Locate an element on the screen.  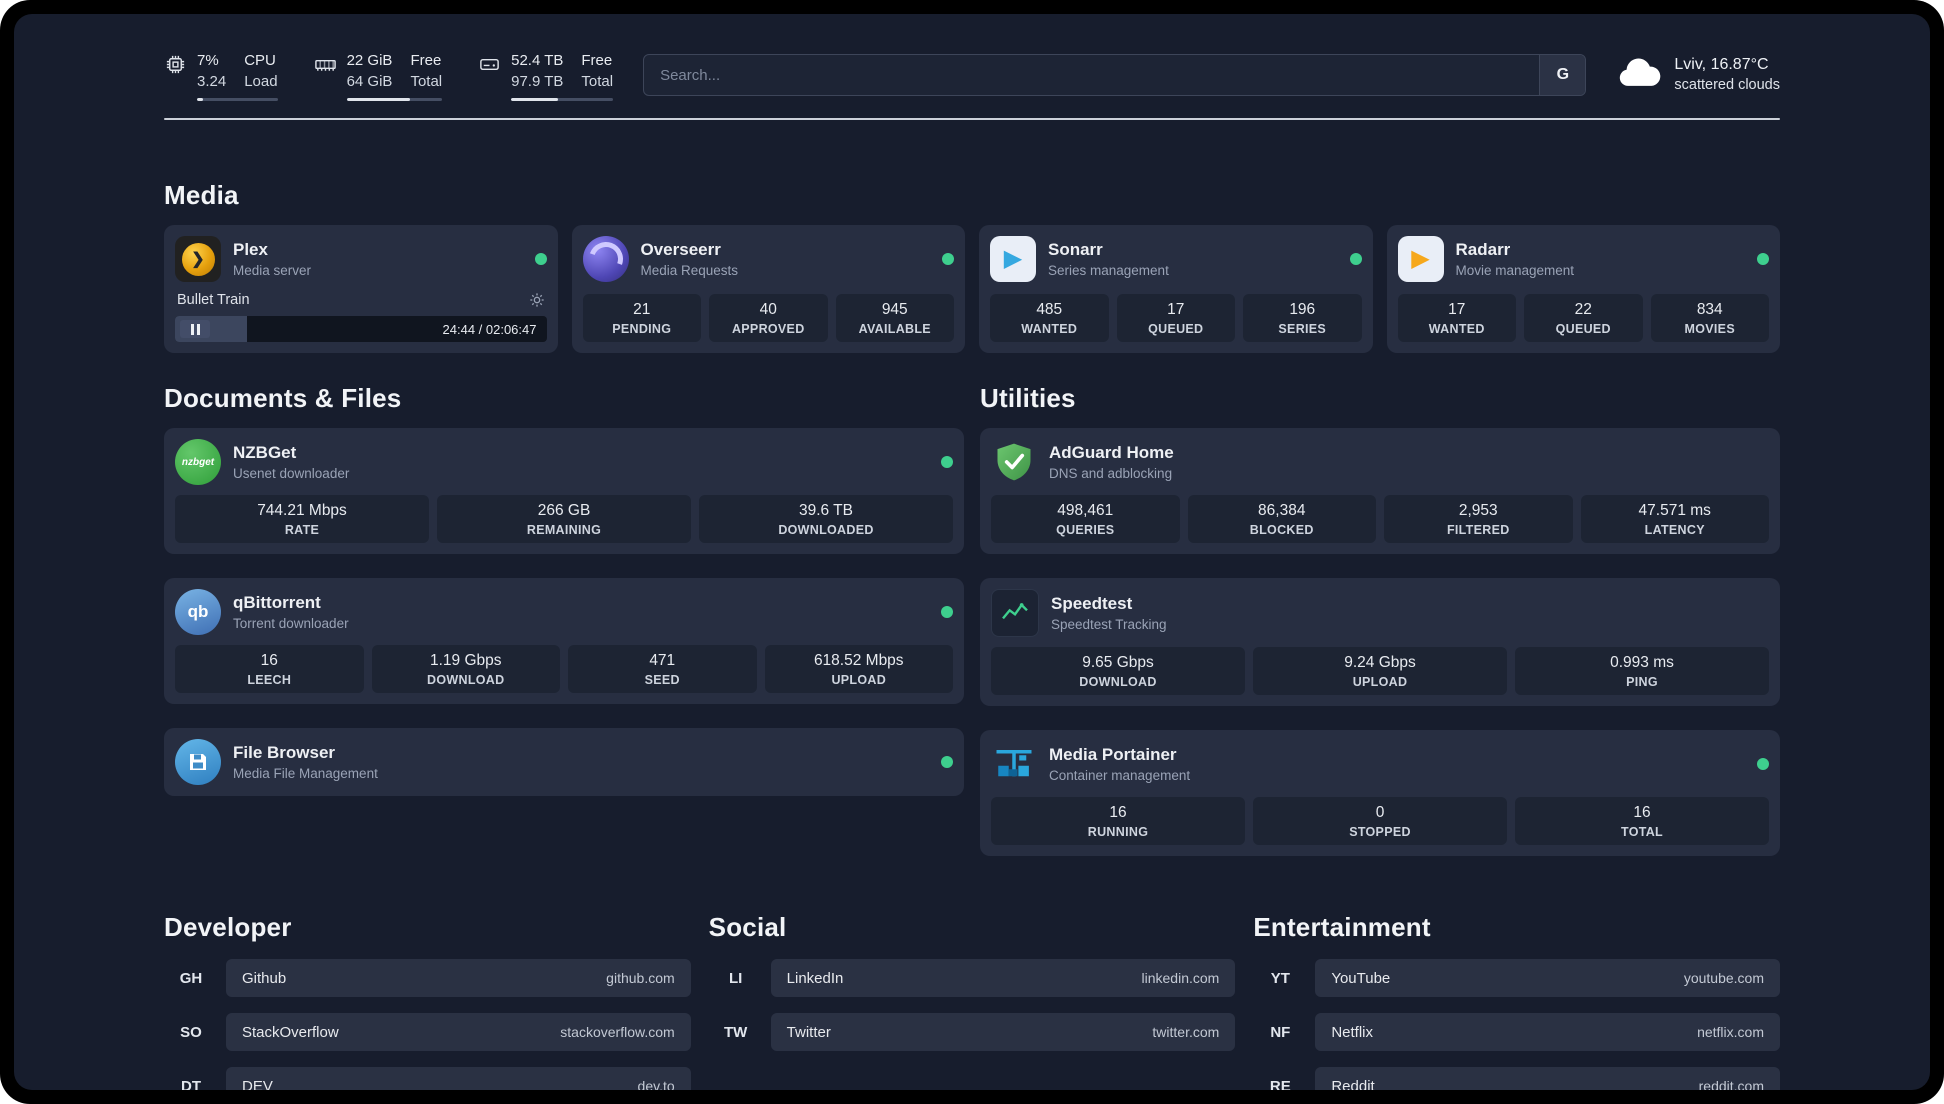
service-subtitle: Movie management is located at coordinates (1515, 270).